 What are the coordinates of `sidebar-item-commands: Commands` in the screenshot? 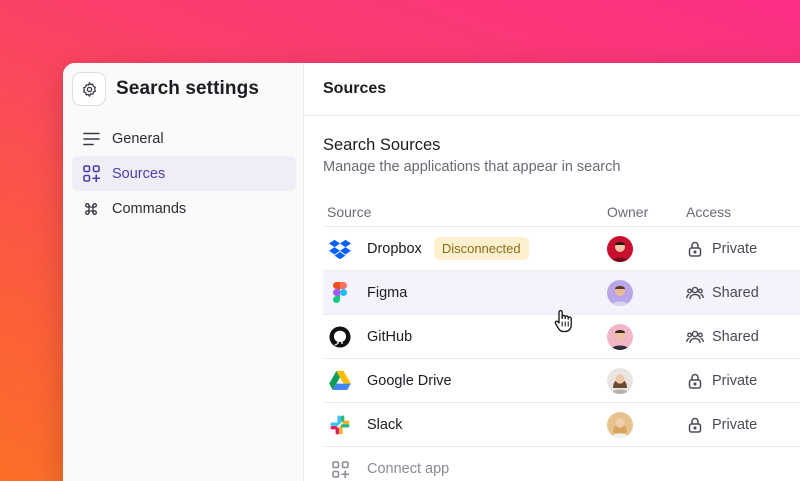 It's located at (184, 208).